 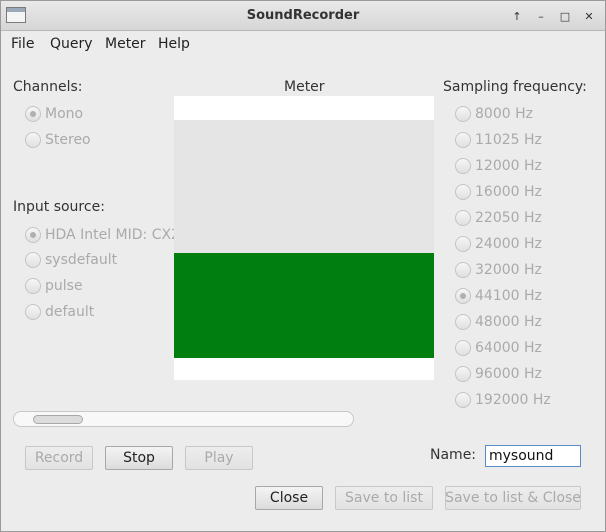 I want to click on radio-sampling-frequency: 24000 Hz, so click(x=498, y=244).